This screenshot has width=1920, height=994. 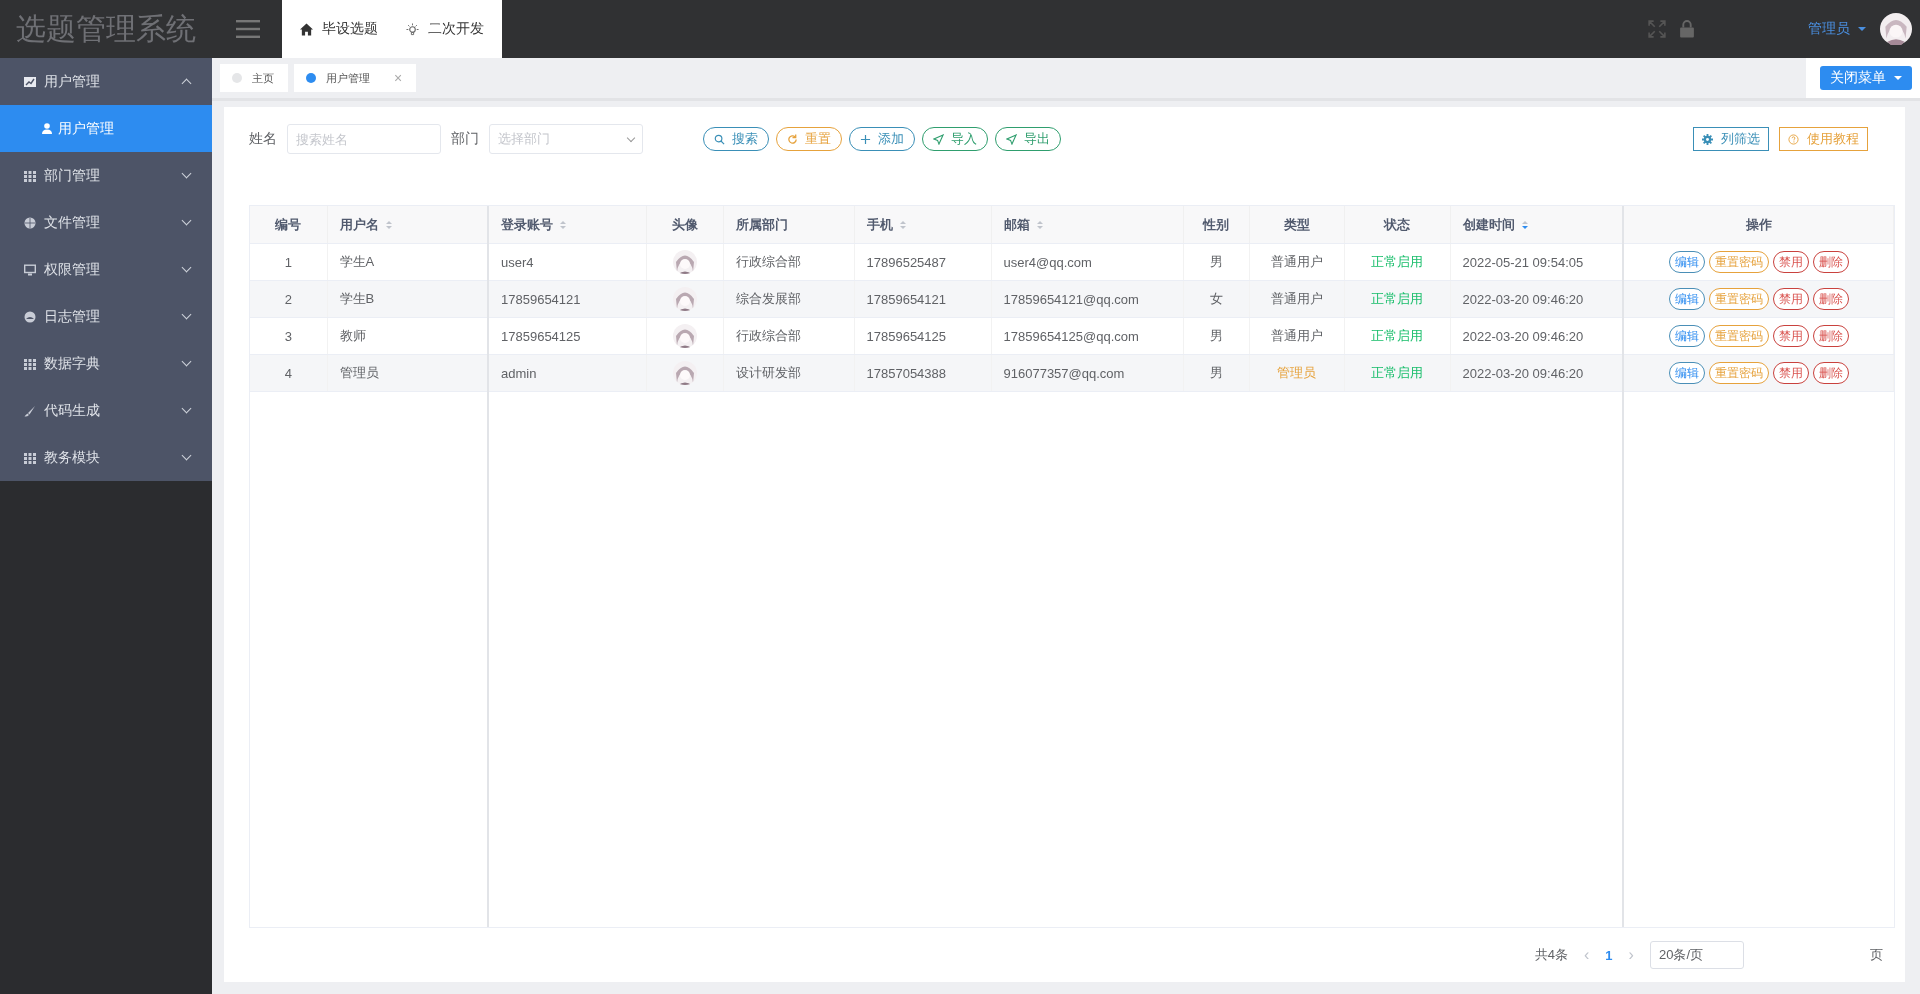 I want to click on search-icon, so click(x=719, y=139).